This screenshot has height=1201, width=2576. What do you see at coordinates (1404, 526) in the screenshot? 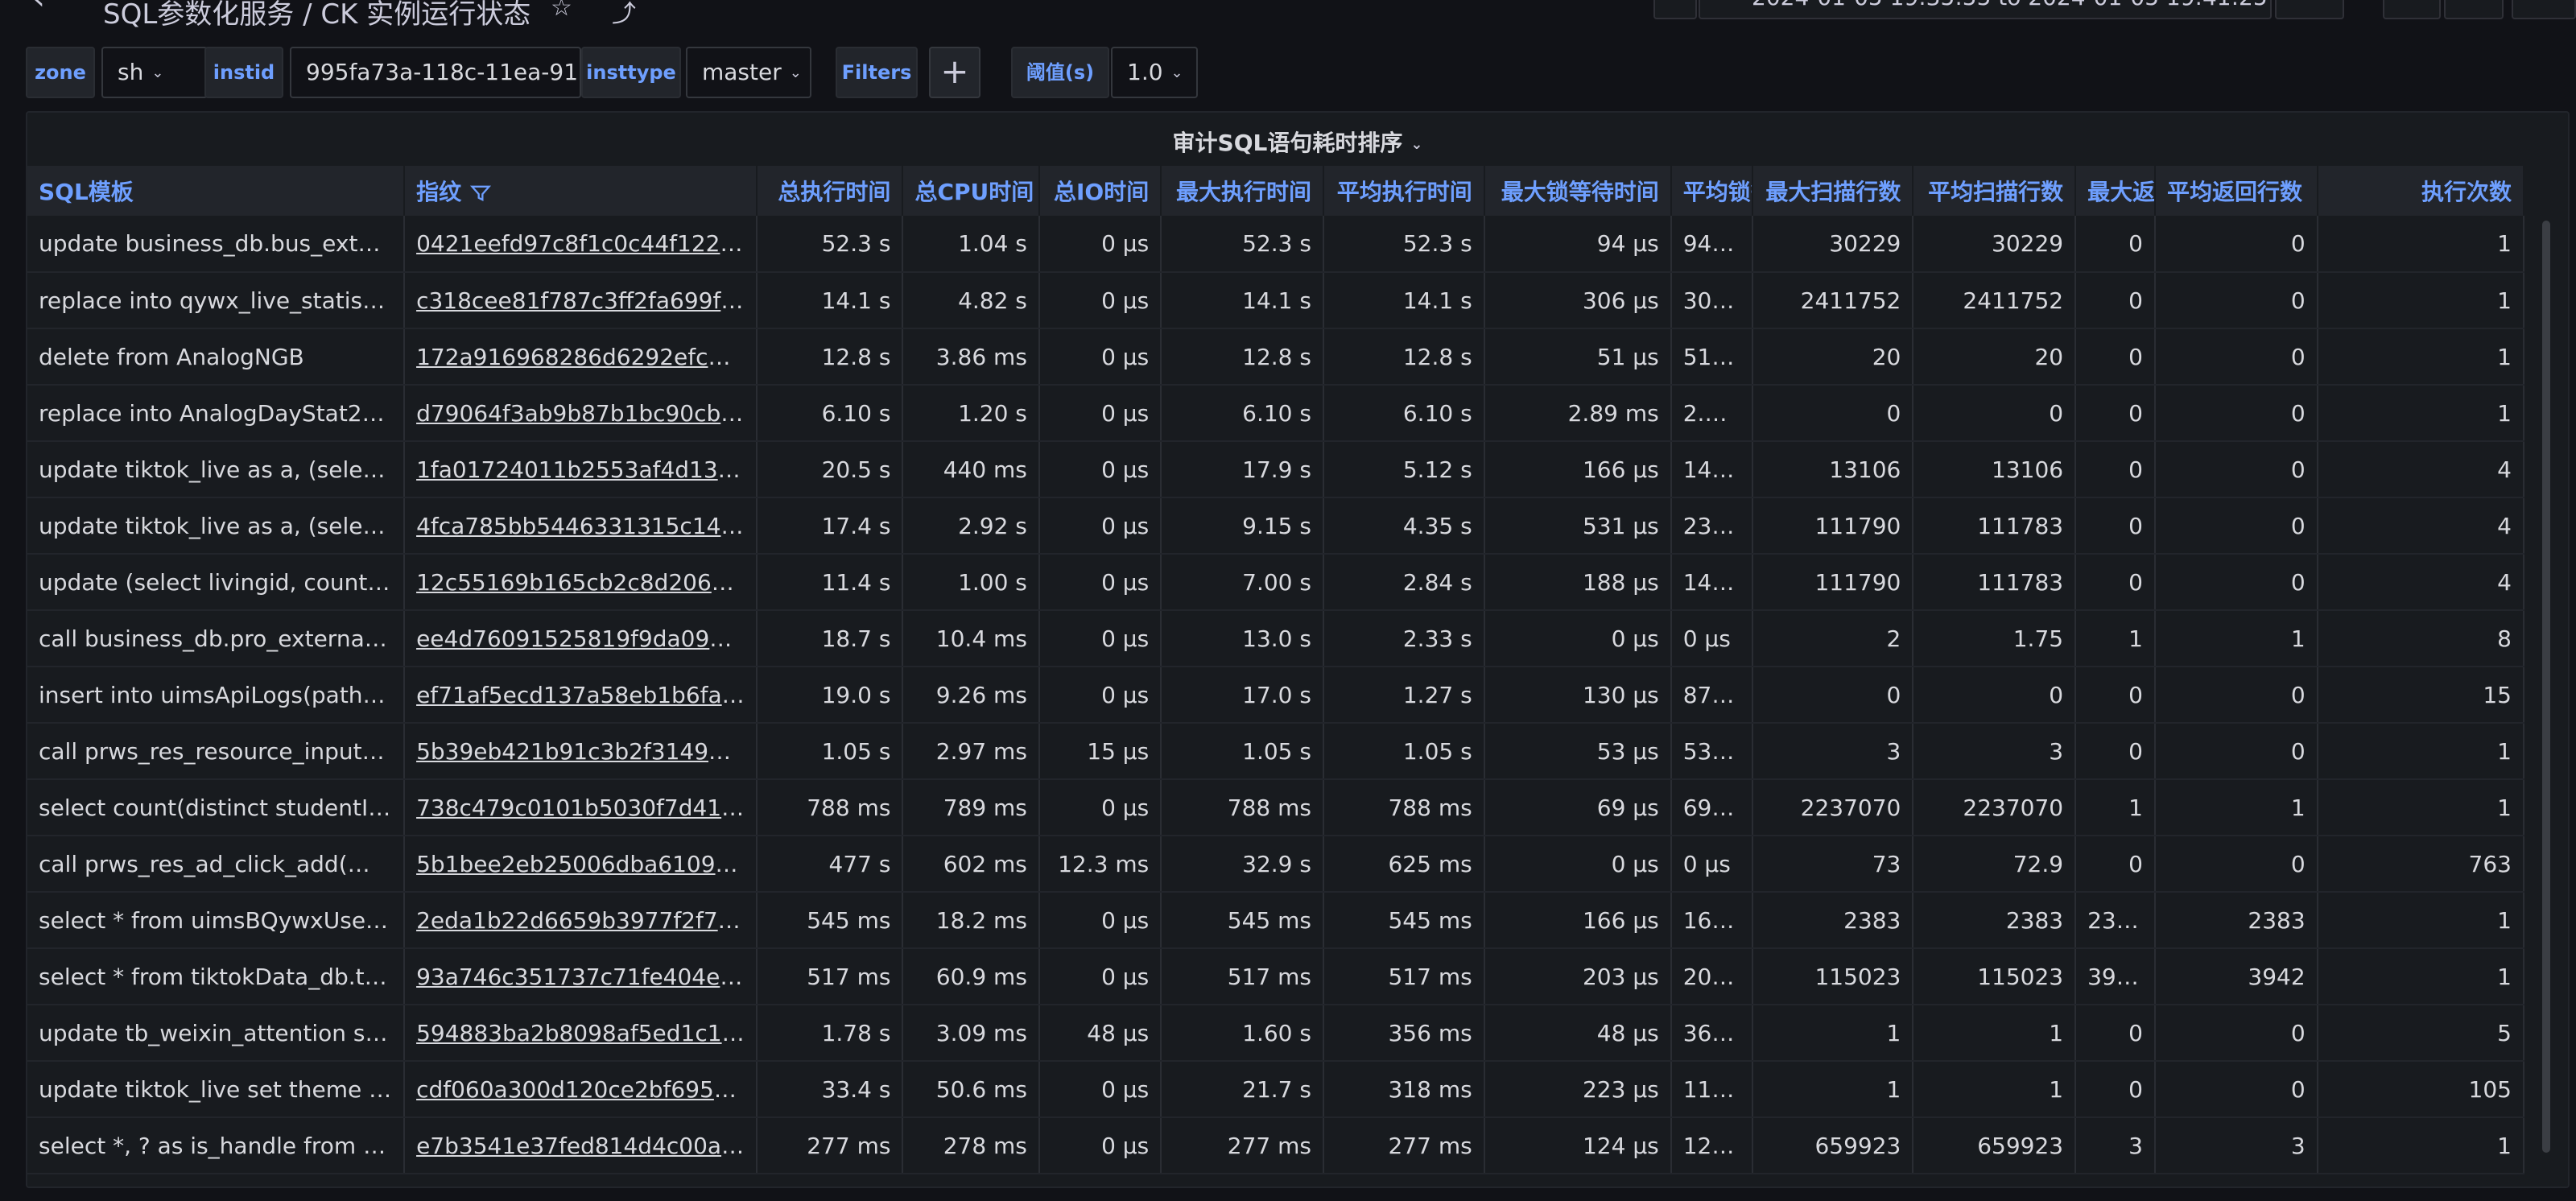
I see `table-cell: 4.35 s` at bounding box center [1404, 526].